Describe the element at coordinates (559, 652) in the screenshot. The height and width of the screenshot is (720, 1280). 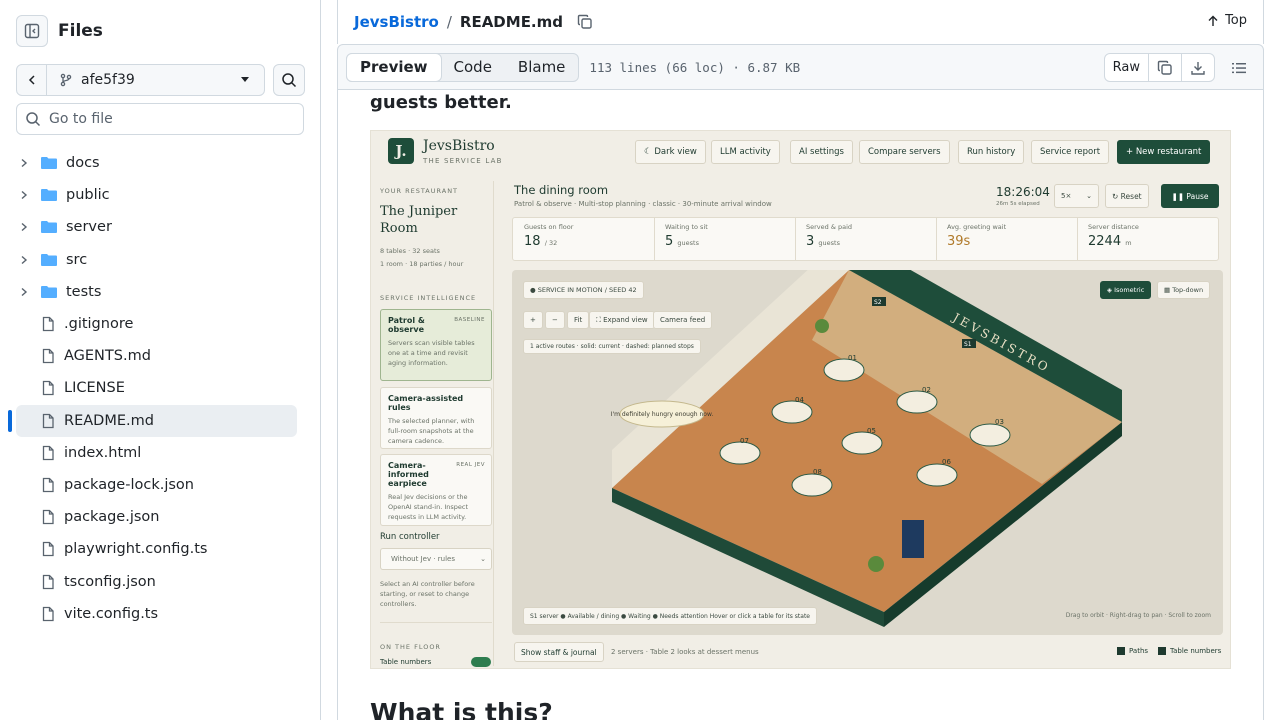
I see `show-staff-button: Show staff & journal` at that location.